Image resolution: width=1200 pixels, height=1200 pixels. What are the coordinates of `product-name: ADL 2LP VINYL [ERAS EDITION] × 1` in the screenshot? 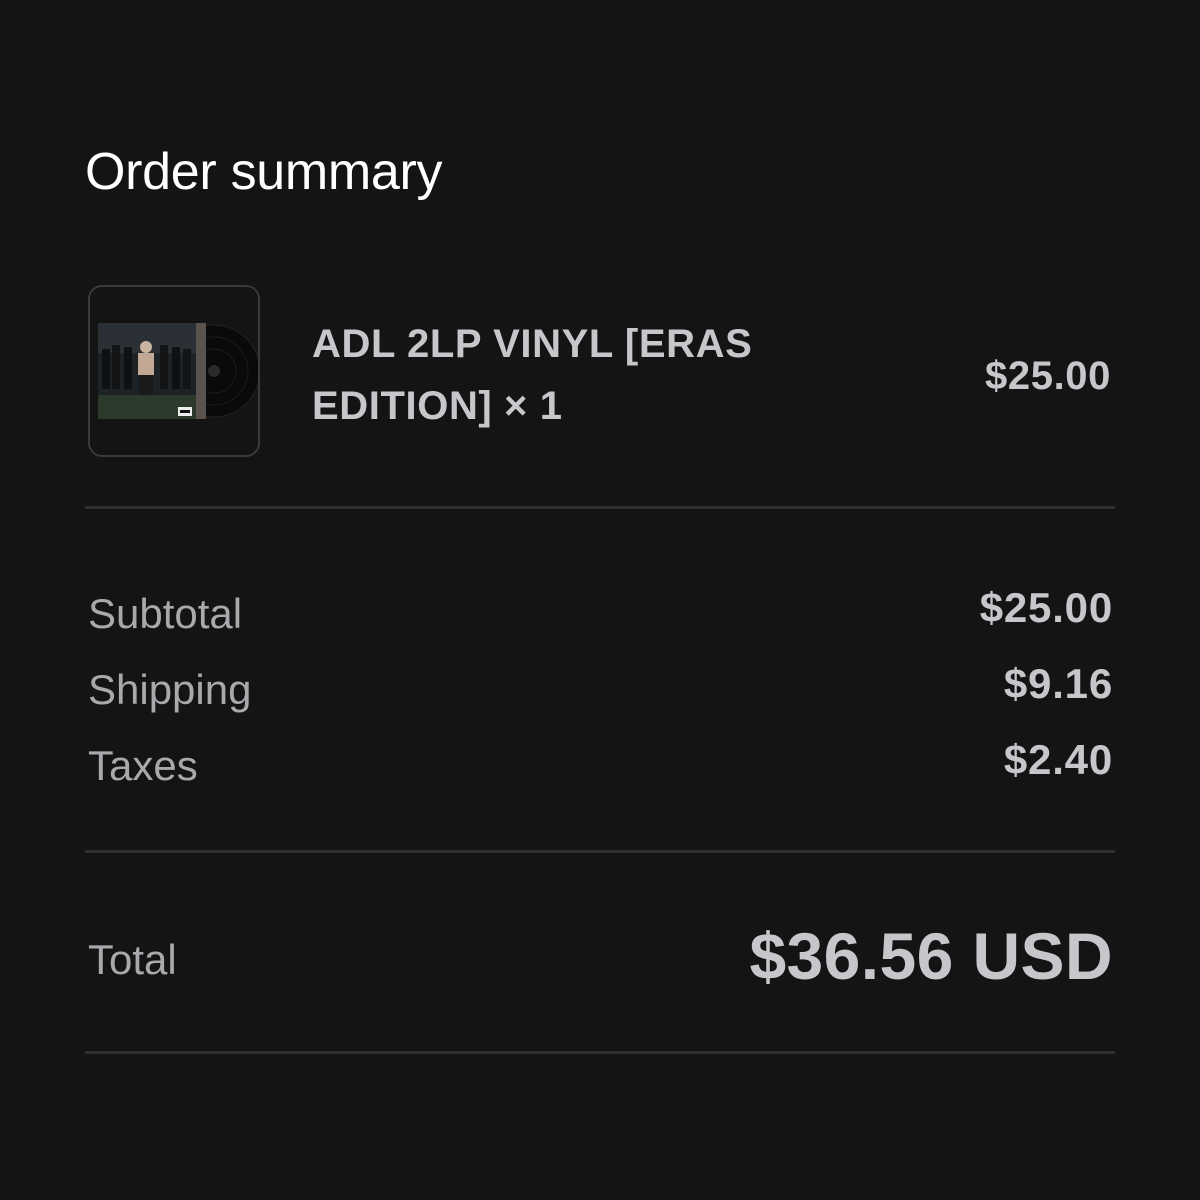 It's located at (532, 375).